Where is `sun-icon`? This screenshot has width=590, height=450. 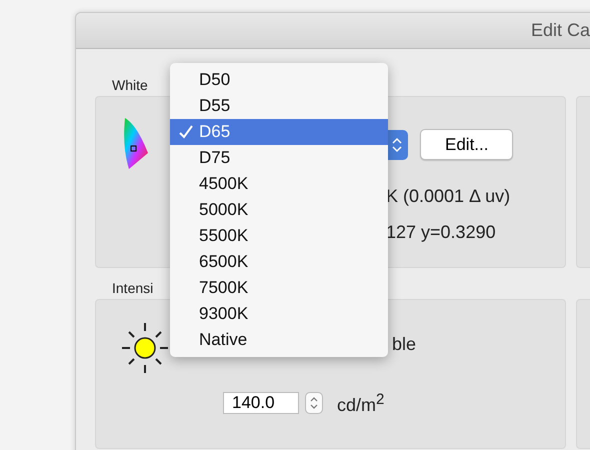
sun-icon is located at coordinates (145, 348).